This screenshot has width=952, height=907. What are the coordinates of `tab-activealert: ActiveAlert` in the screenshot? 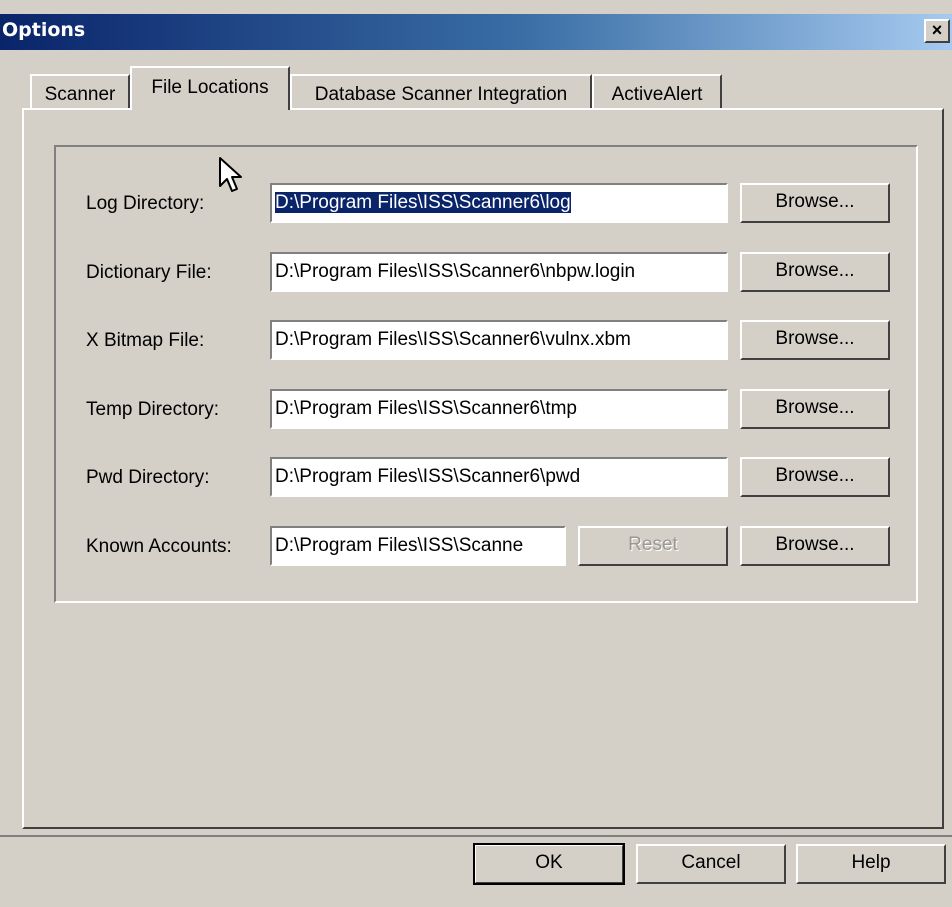 It's located at (657, 91).